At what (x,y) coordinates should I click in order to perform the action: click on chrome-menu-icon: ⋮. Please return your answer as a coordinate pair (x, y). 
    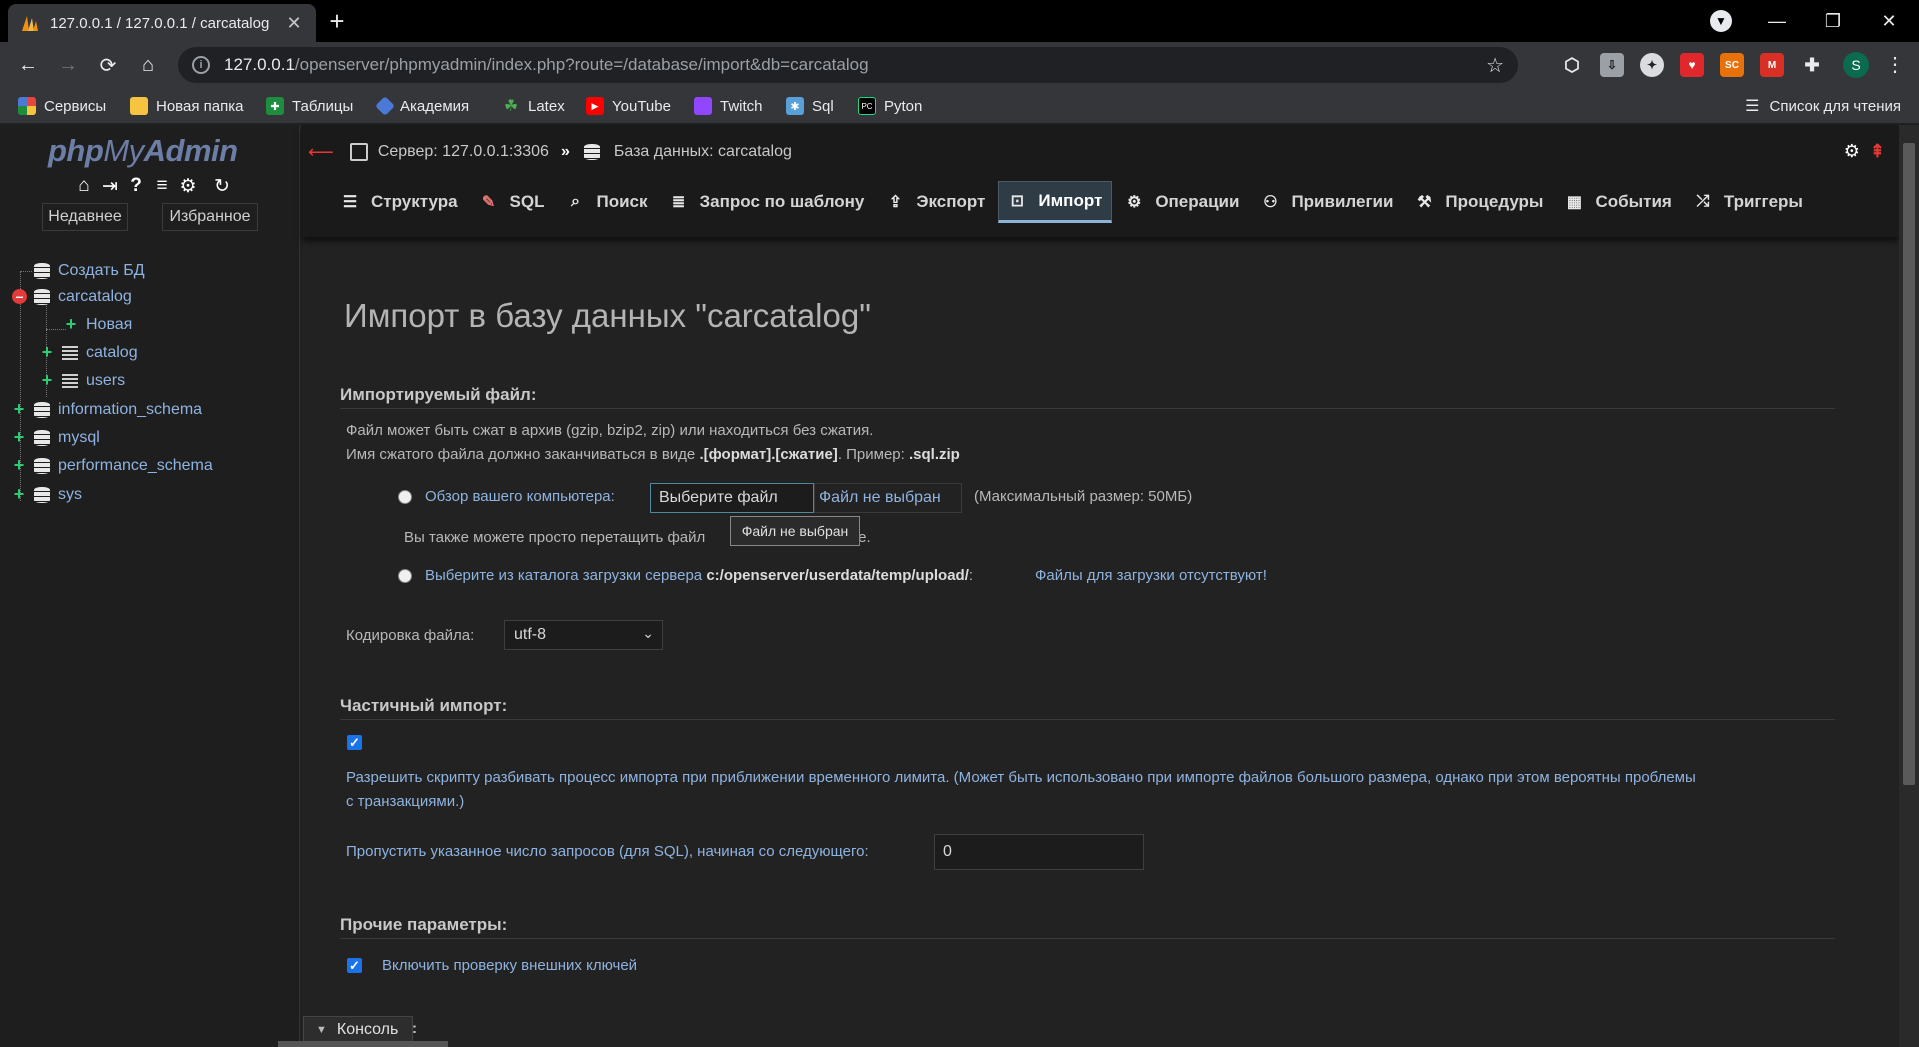
    Looking at the image, I should click on (1895, 65).